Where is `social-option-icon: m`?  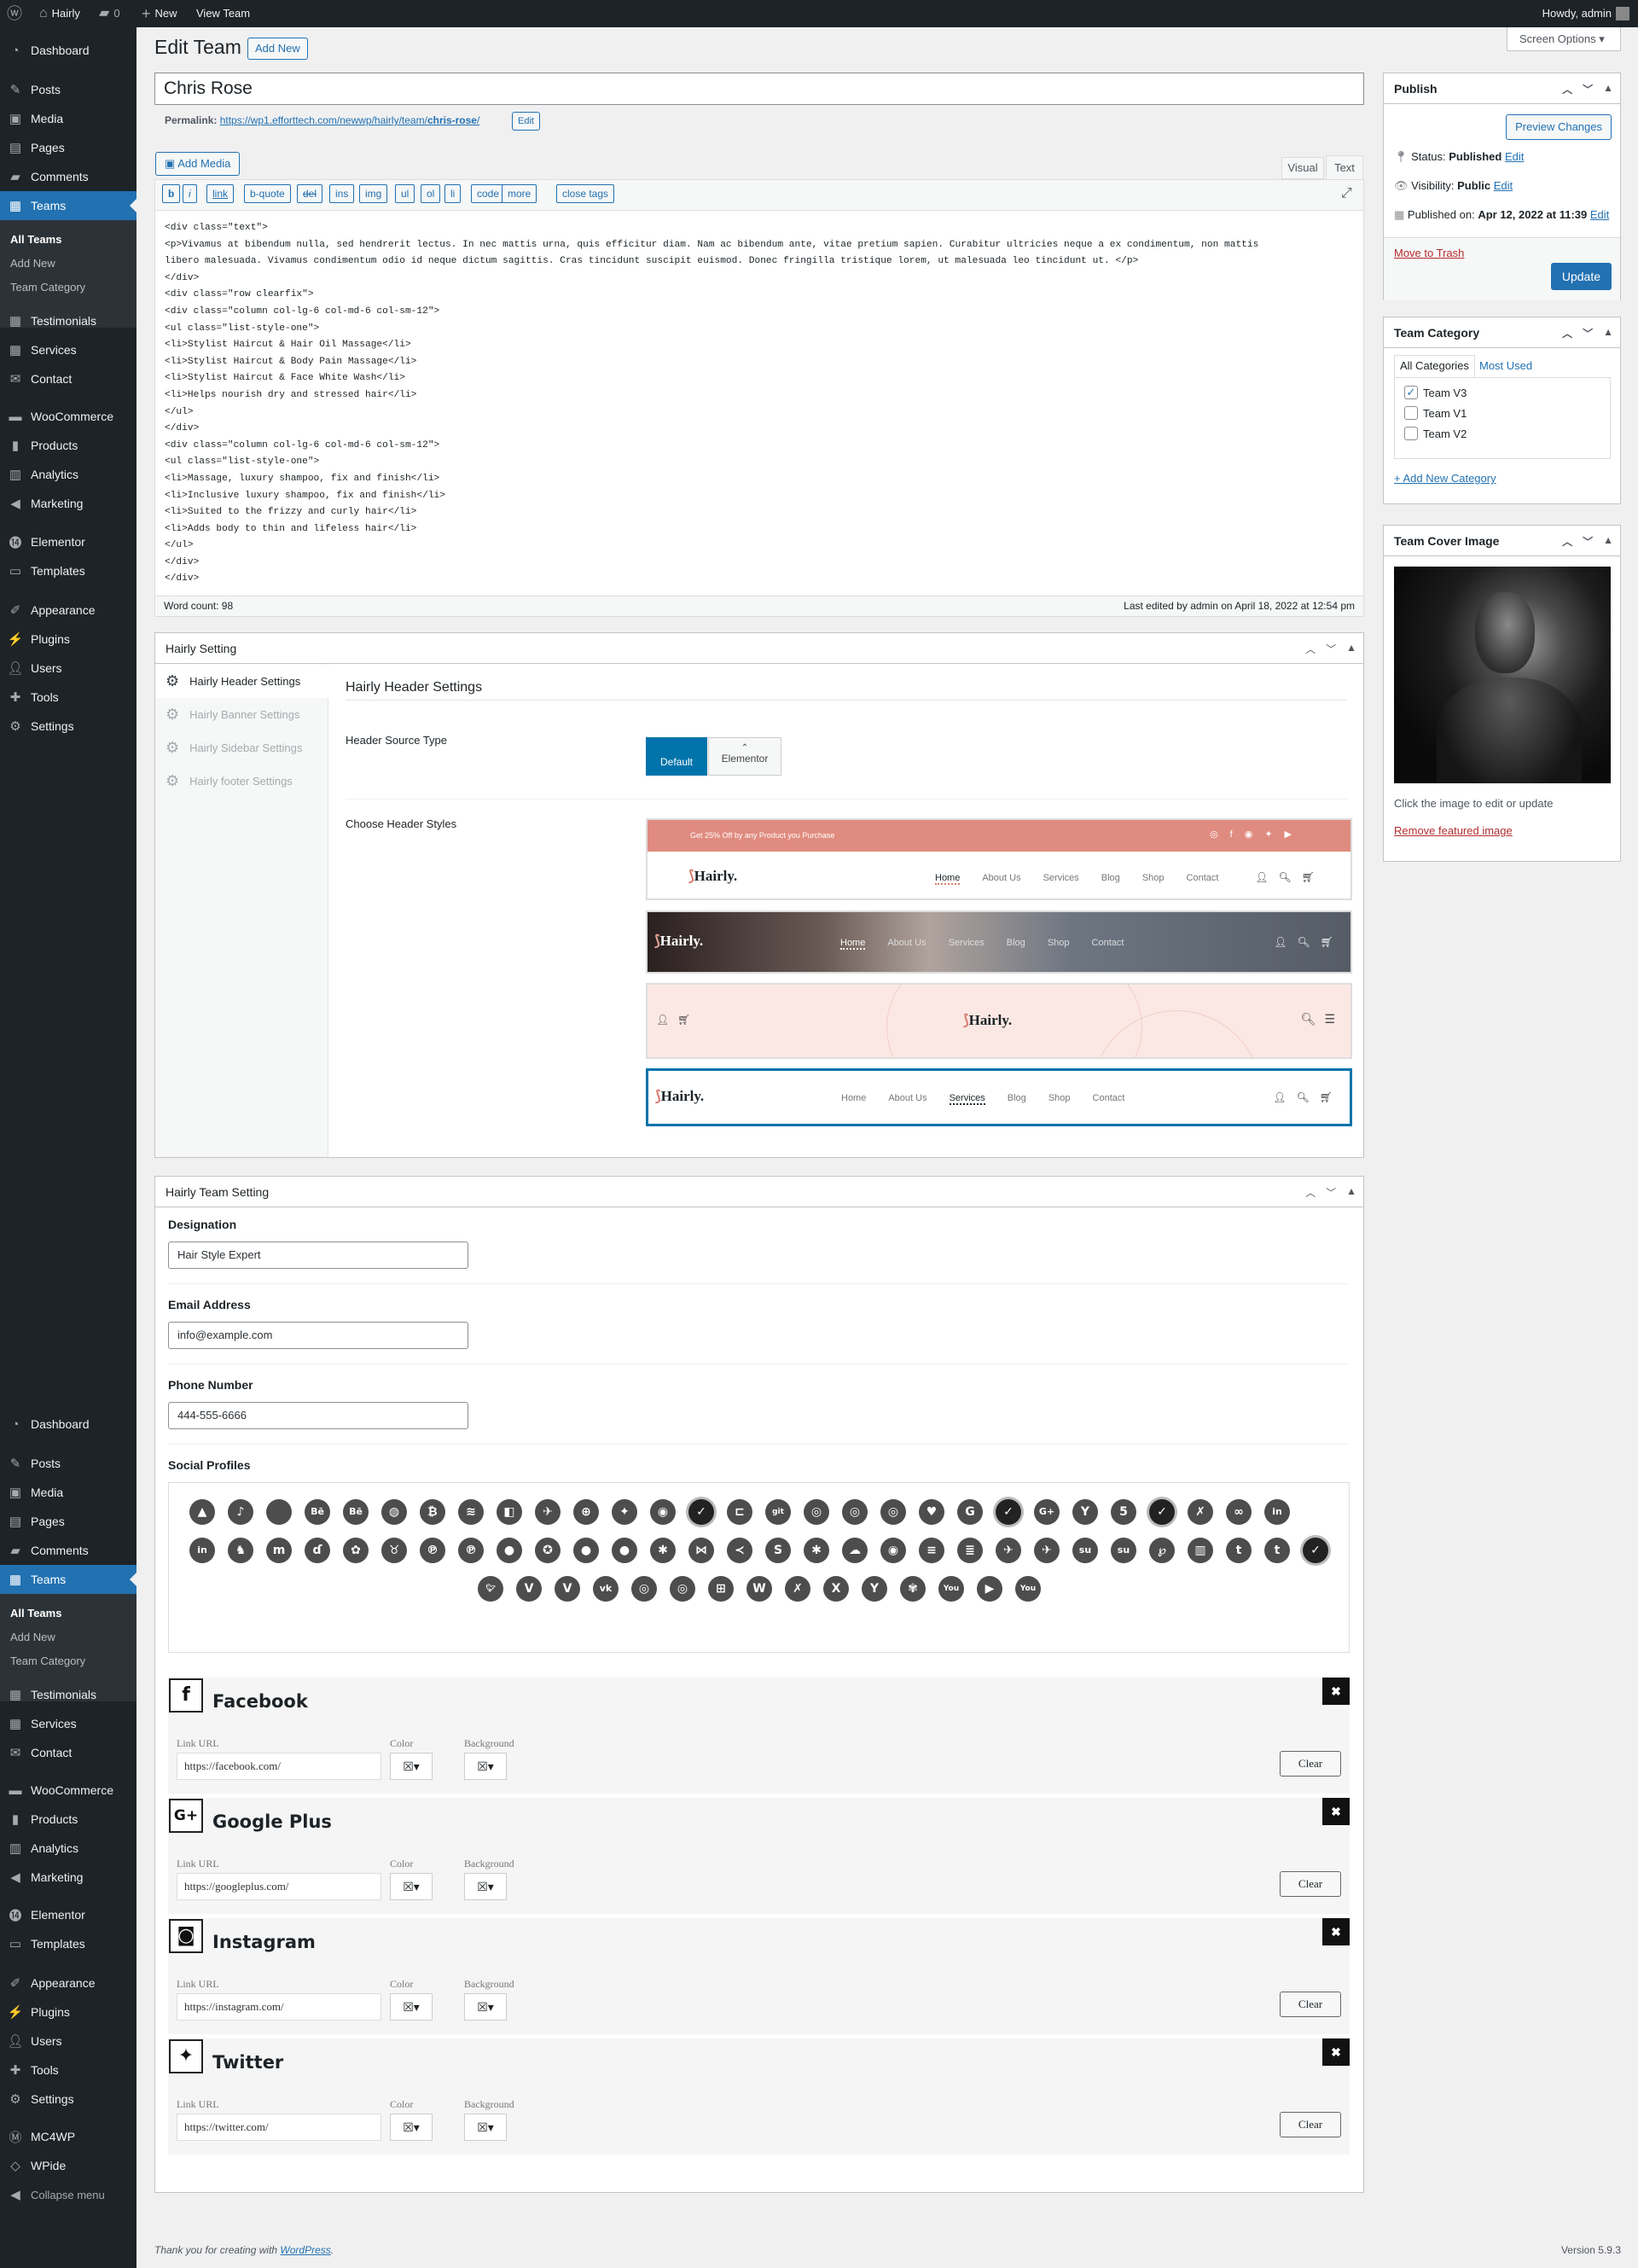 social-option-icon: m is located at coordinates (279, 1550).